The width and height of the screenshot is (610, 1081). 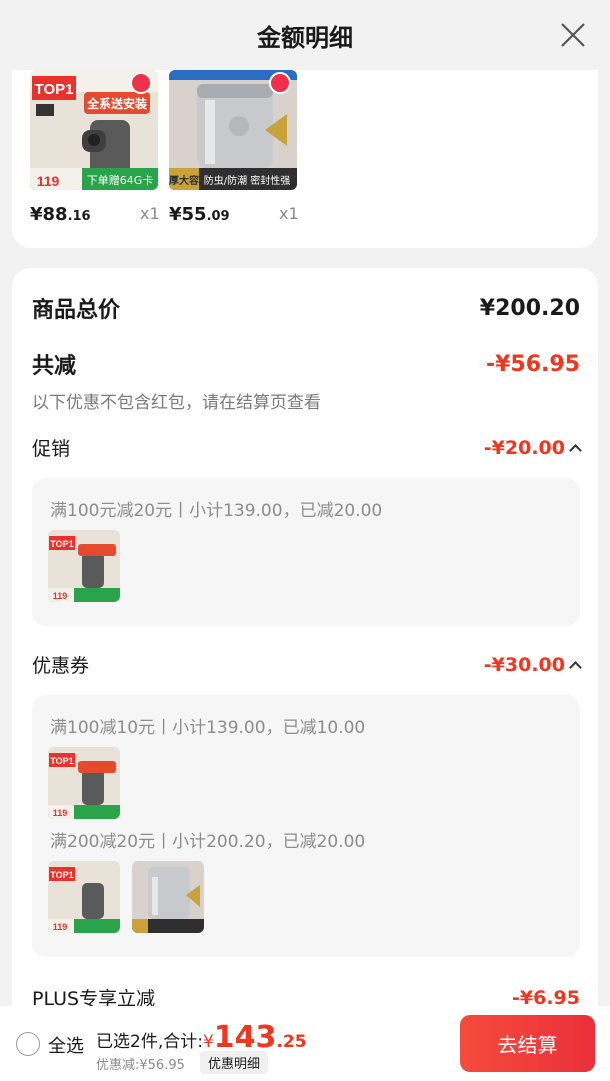 I want to click on total-amount-int: 143, so click(x=245, y=1037).